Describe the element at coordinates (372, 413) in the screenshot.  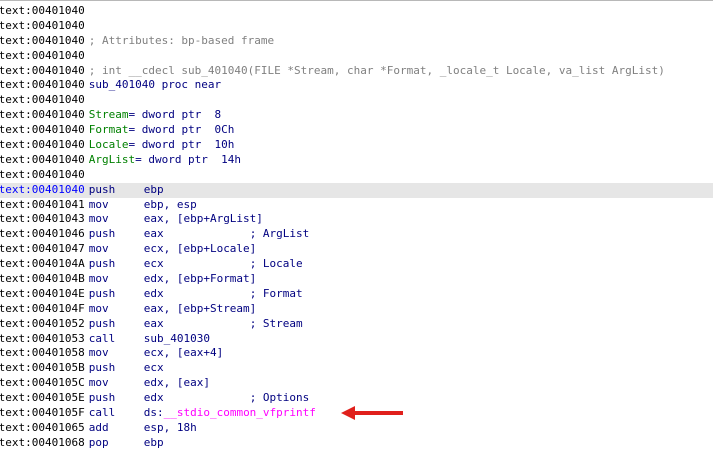
I see `red-arrow-icon` at that location.